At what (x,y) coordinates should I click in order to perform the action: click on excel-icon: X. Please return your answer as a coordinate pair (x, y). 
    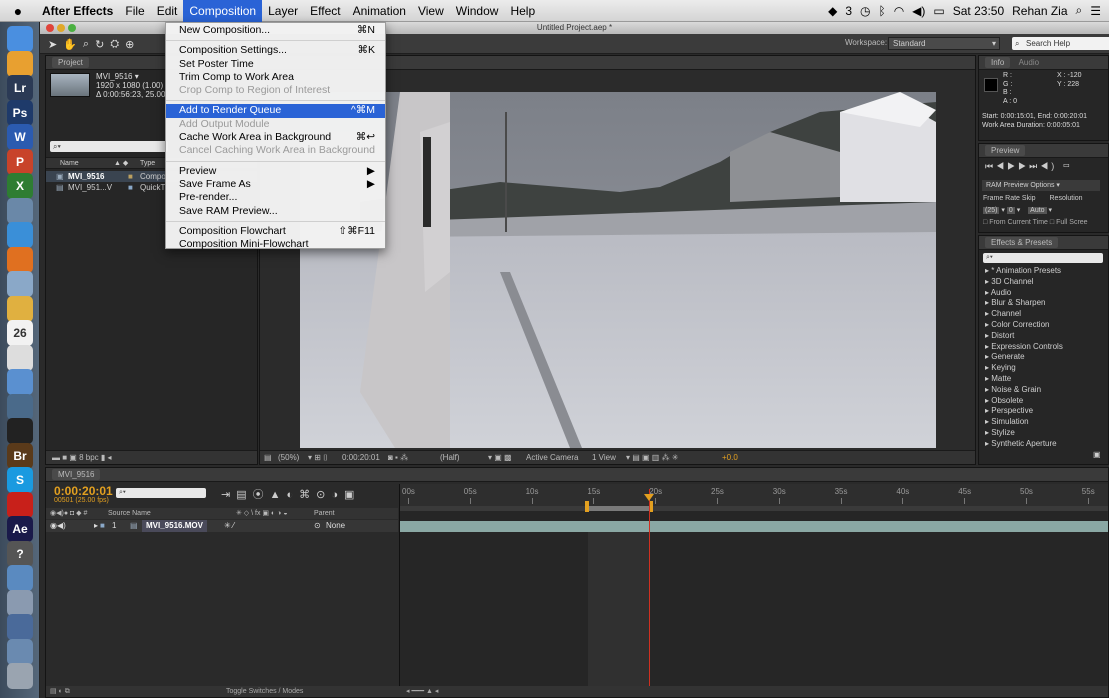
    Looking at the image, I should click on (20, 186).